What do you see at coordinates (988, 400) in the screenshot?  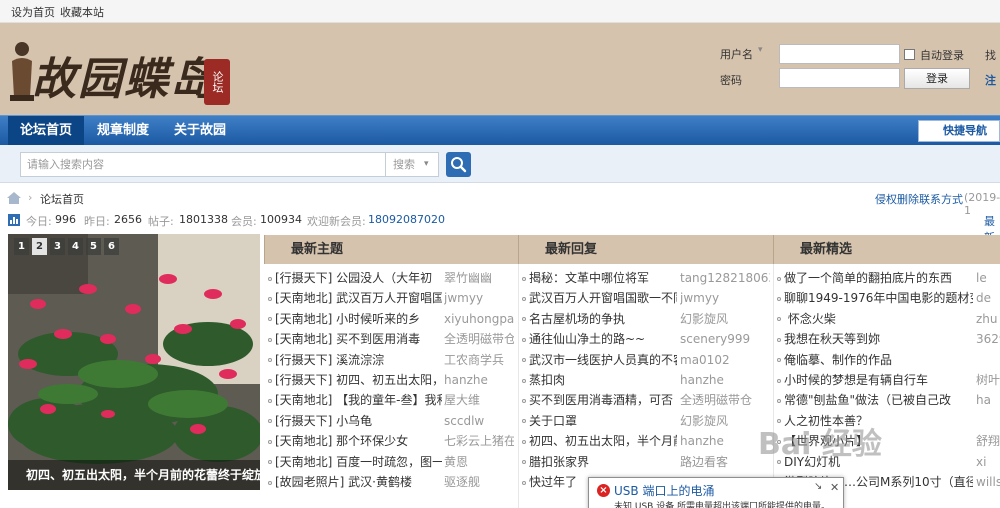 I see `post-author: ha` at bounding box center [988, 400].